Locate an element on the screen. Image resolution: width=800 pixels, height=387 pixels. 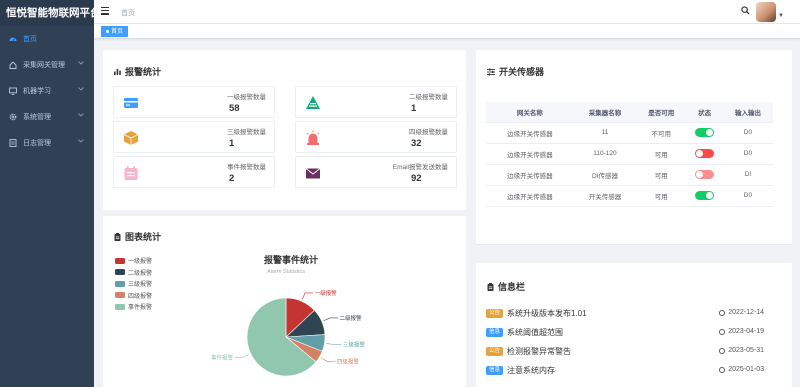
legend-item: 二级报警 is located at coordinates (133, 273).